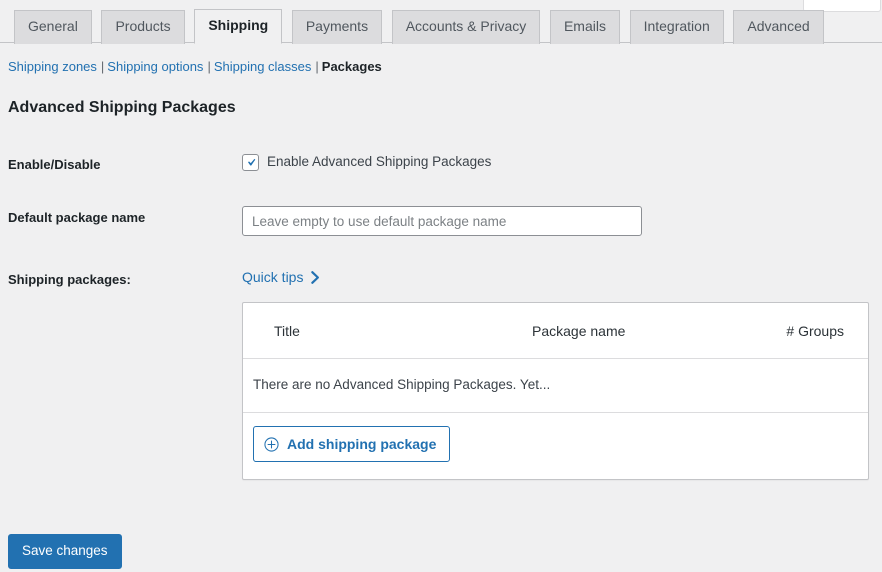  Describe the element at coordinates (352, 66) in the screenshot. I see `subnav-item-packages: Packages` at that location.